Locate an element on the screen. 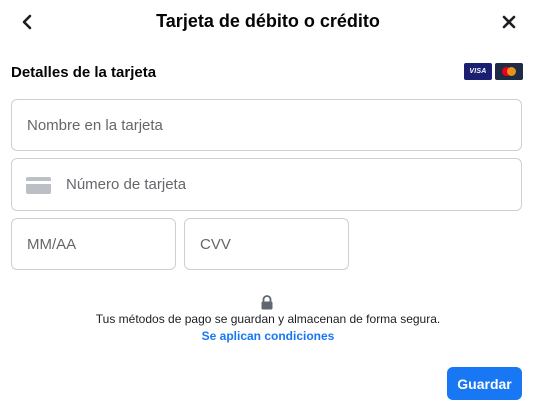  expiry-field is located at coordinates (93, 244).